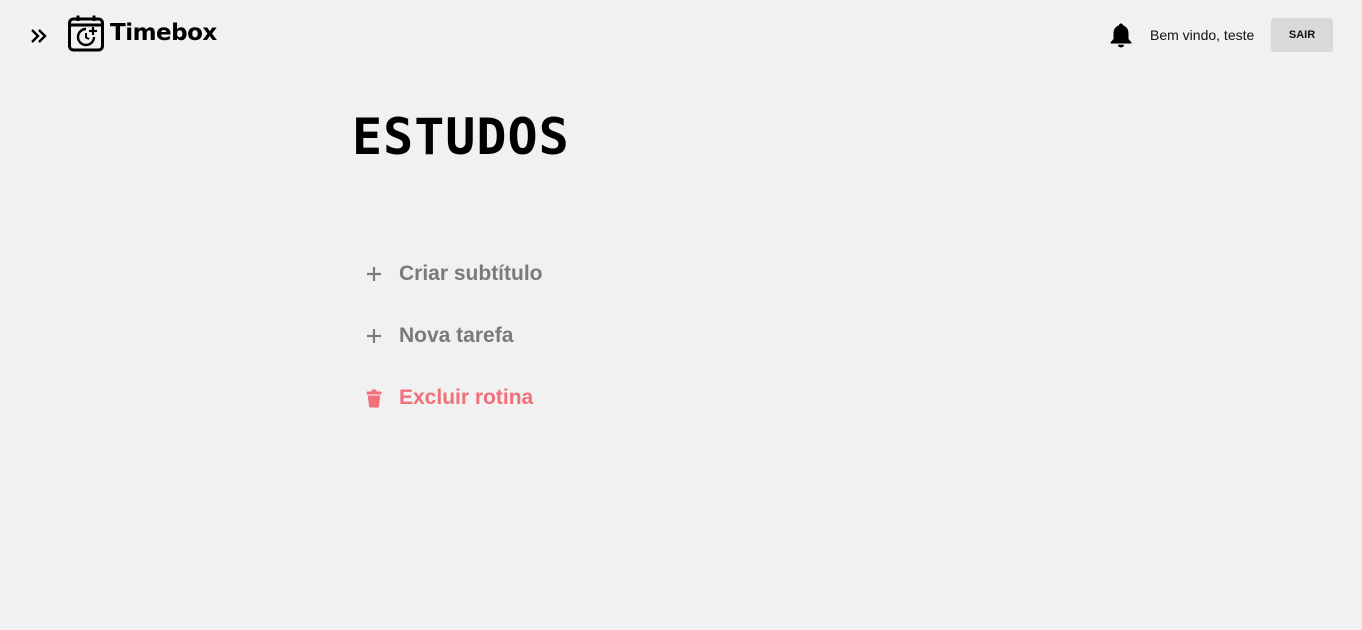 The width and height of the screenshot is (1362, 630). I want to click on delete-routine-button: Excluir rotina, so click(447, 398).